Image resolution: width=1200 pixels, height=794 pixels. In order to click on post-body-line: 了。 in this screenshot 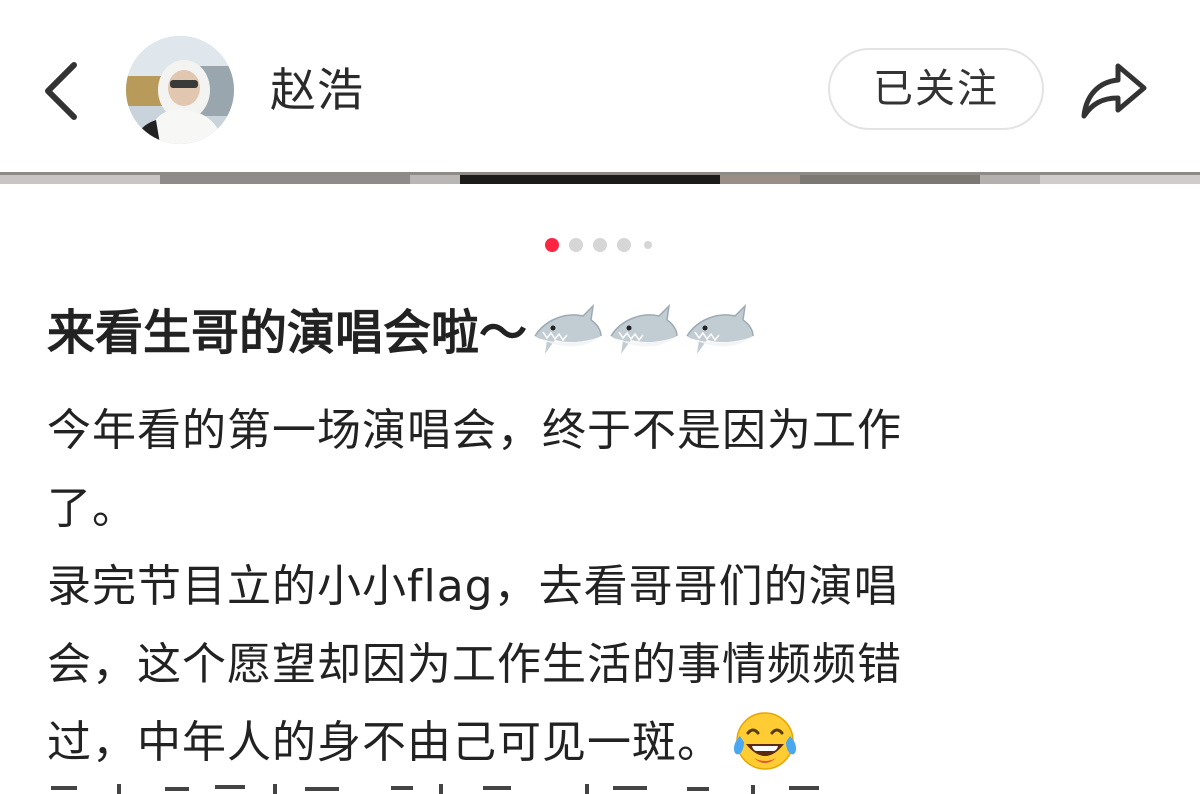, I will do `click(92, 508)`.